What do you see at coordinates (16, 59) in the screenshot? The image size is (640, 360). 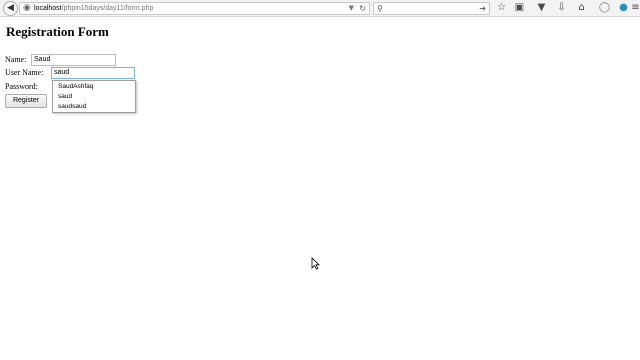 I see `name-label: Name:` at bounding box center [16, 59].